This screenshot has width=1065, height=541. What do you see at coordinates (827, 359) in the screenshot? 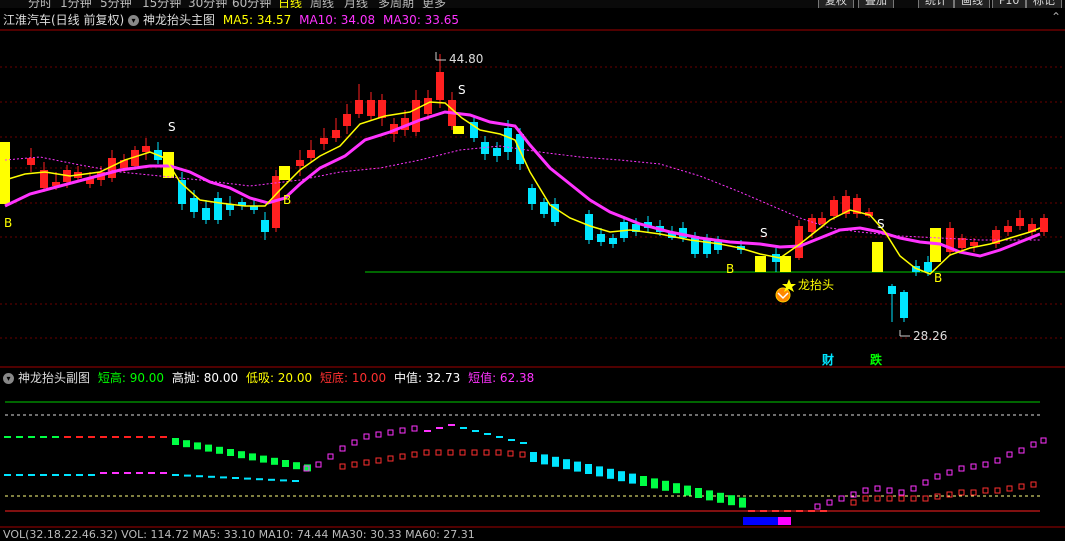
I see `finance-marker: 财` at bounding box center [827, 359].